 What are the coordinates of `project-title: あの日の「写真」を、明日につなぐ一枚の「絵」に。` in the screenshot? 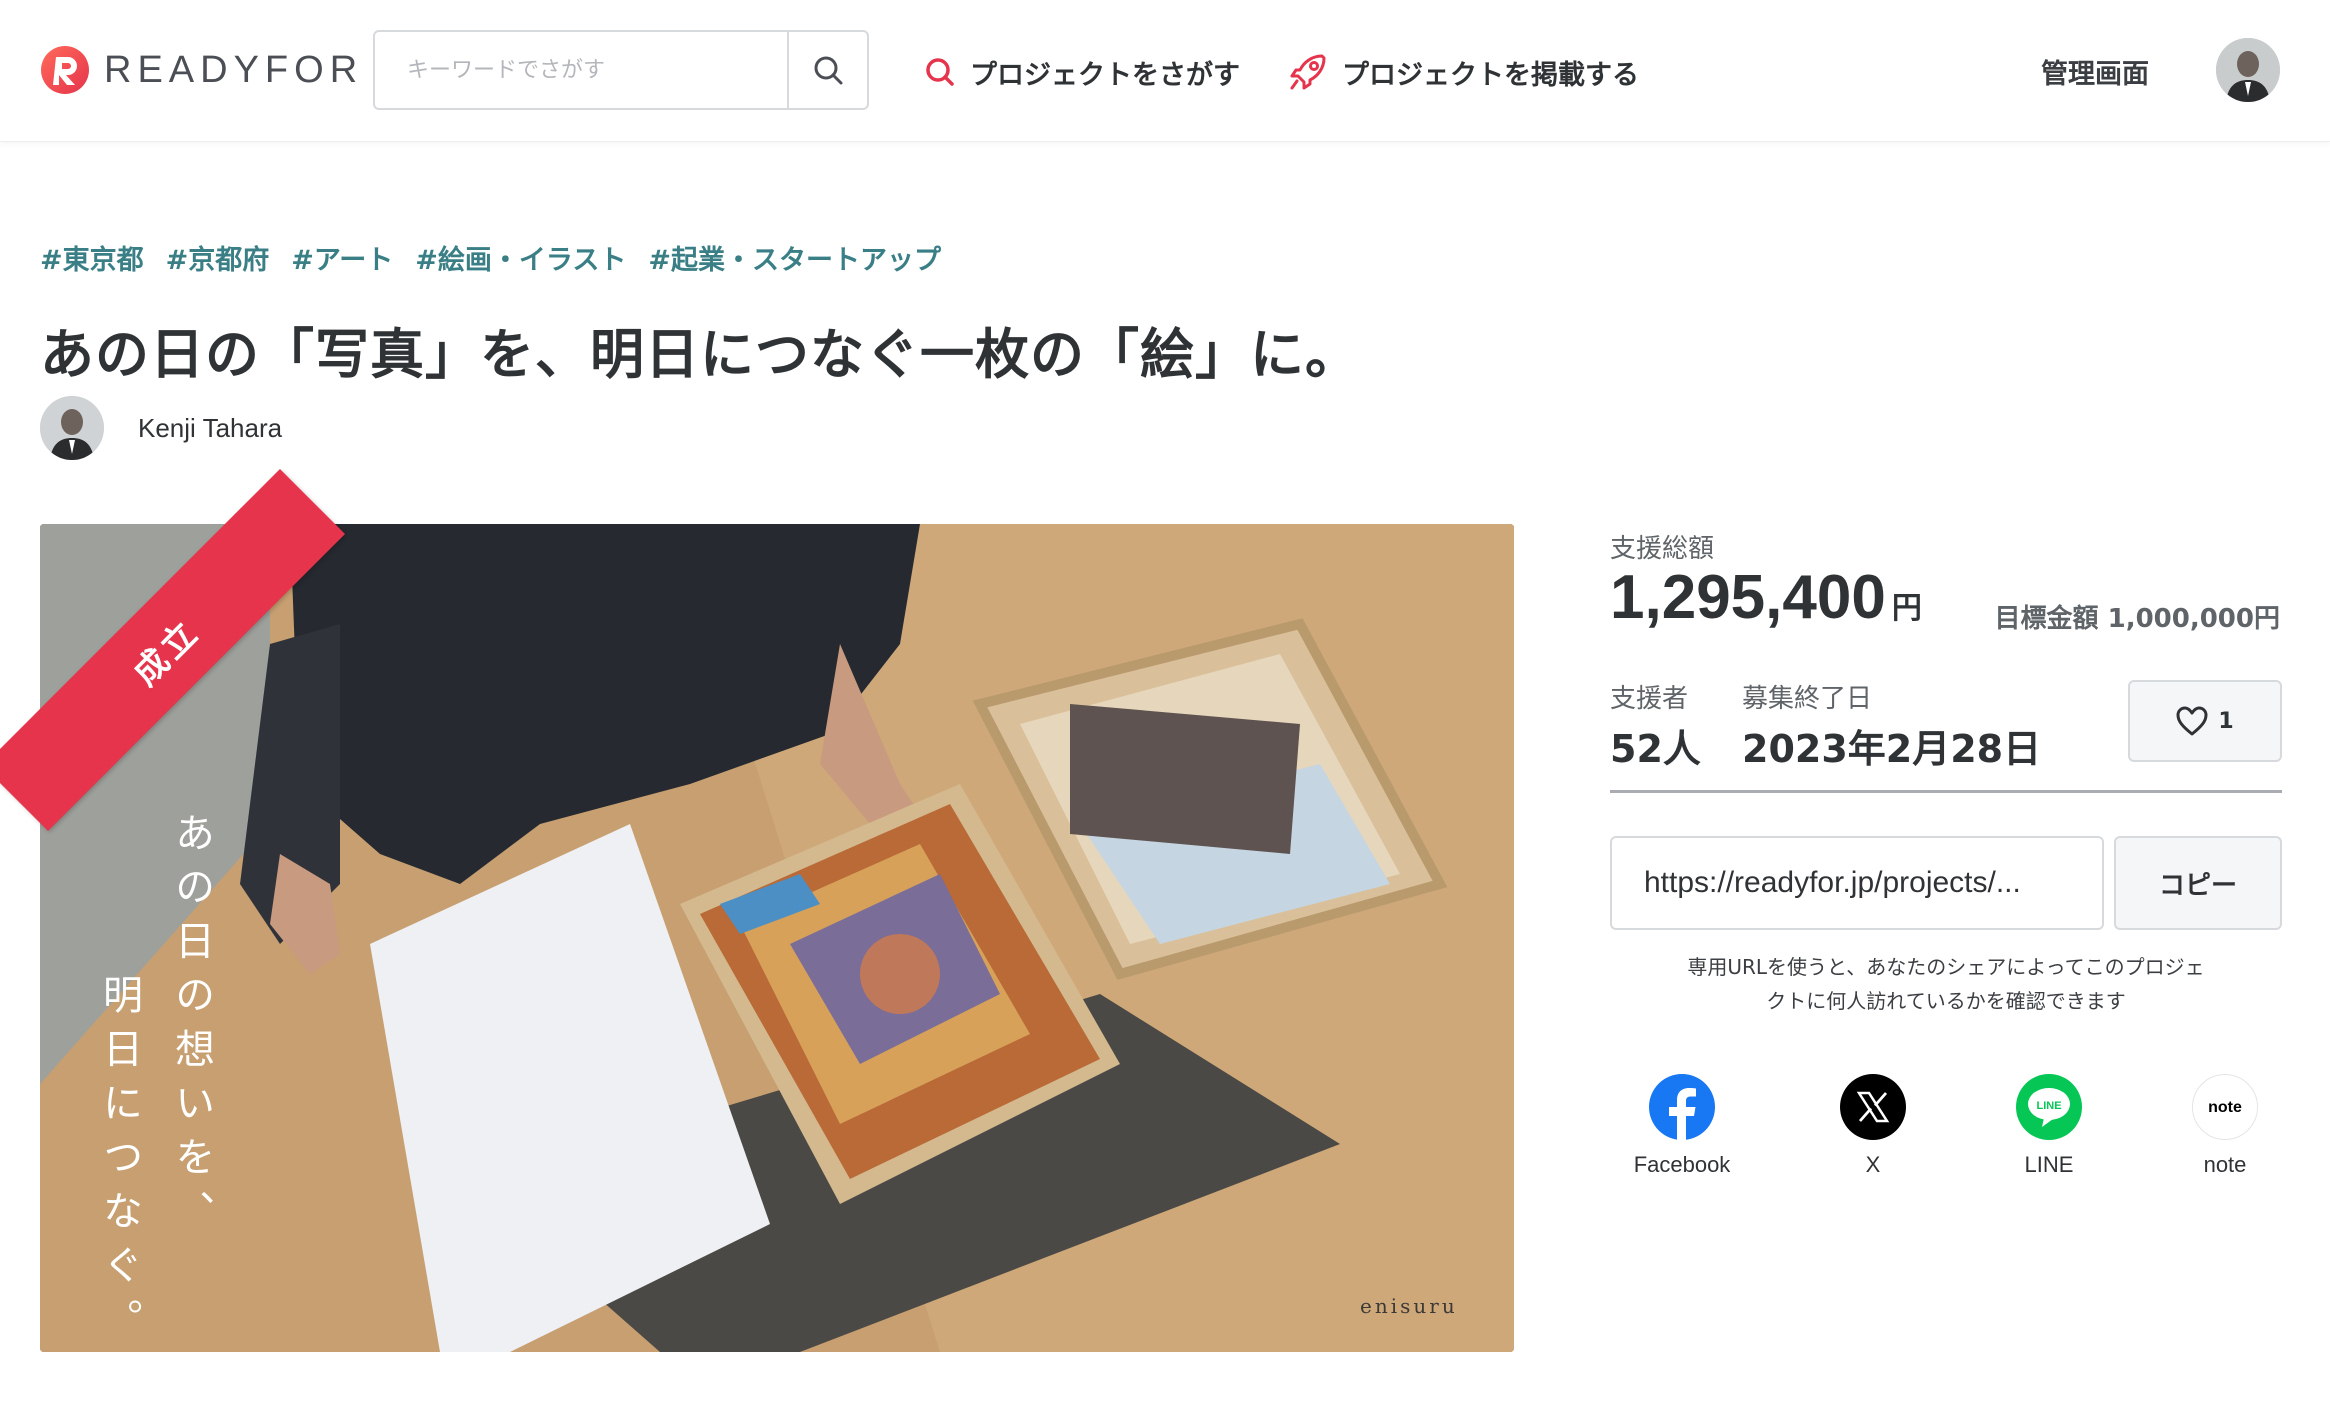 It's located at (700, 354).